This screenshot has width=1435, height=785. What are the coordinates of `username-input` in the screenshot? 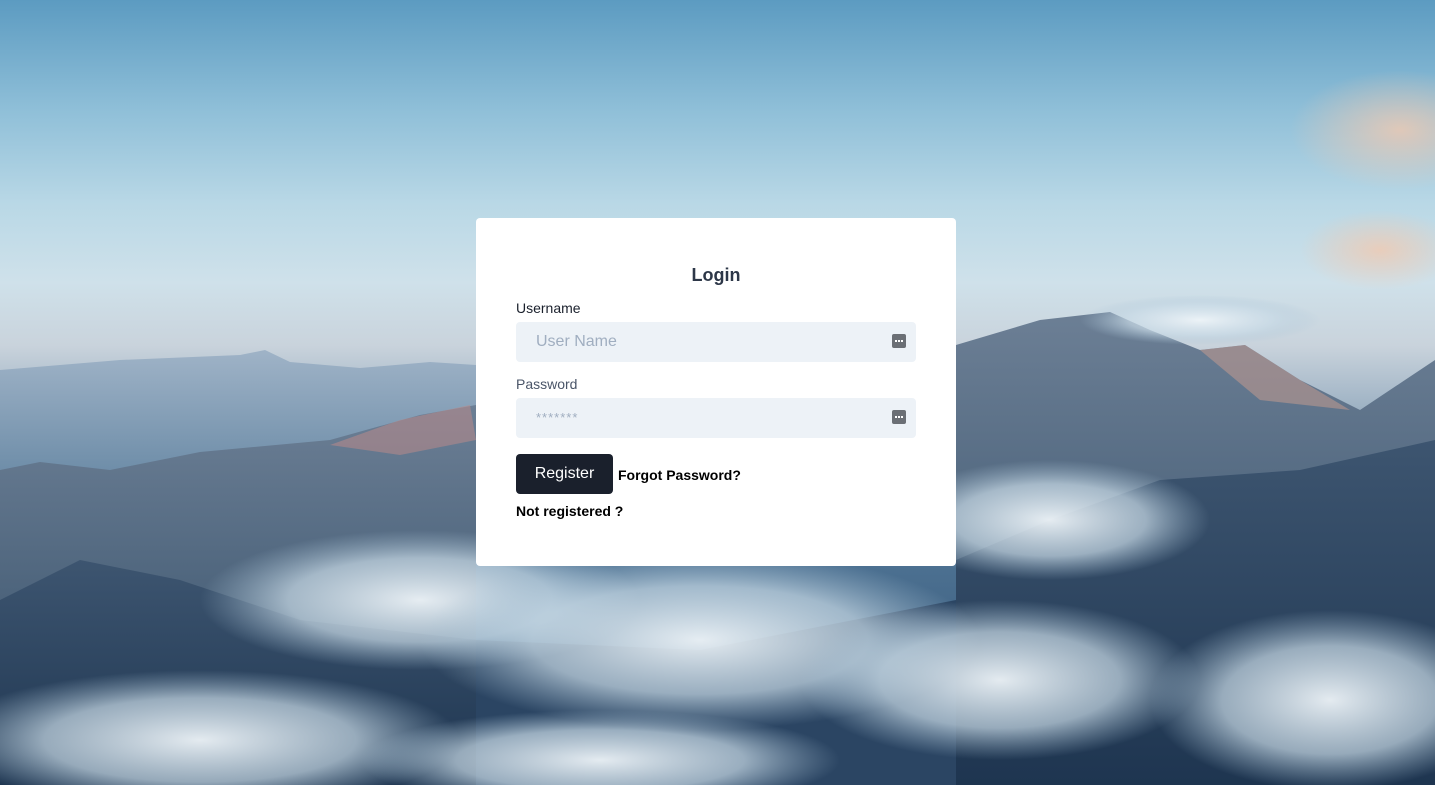 It's located at (716, 342).